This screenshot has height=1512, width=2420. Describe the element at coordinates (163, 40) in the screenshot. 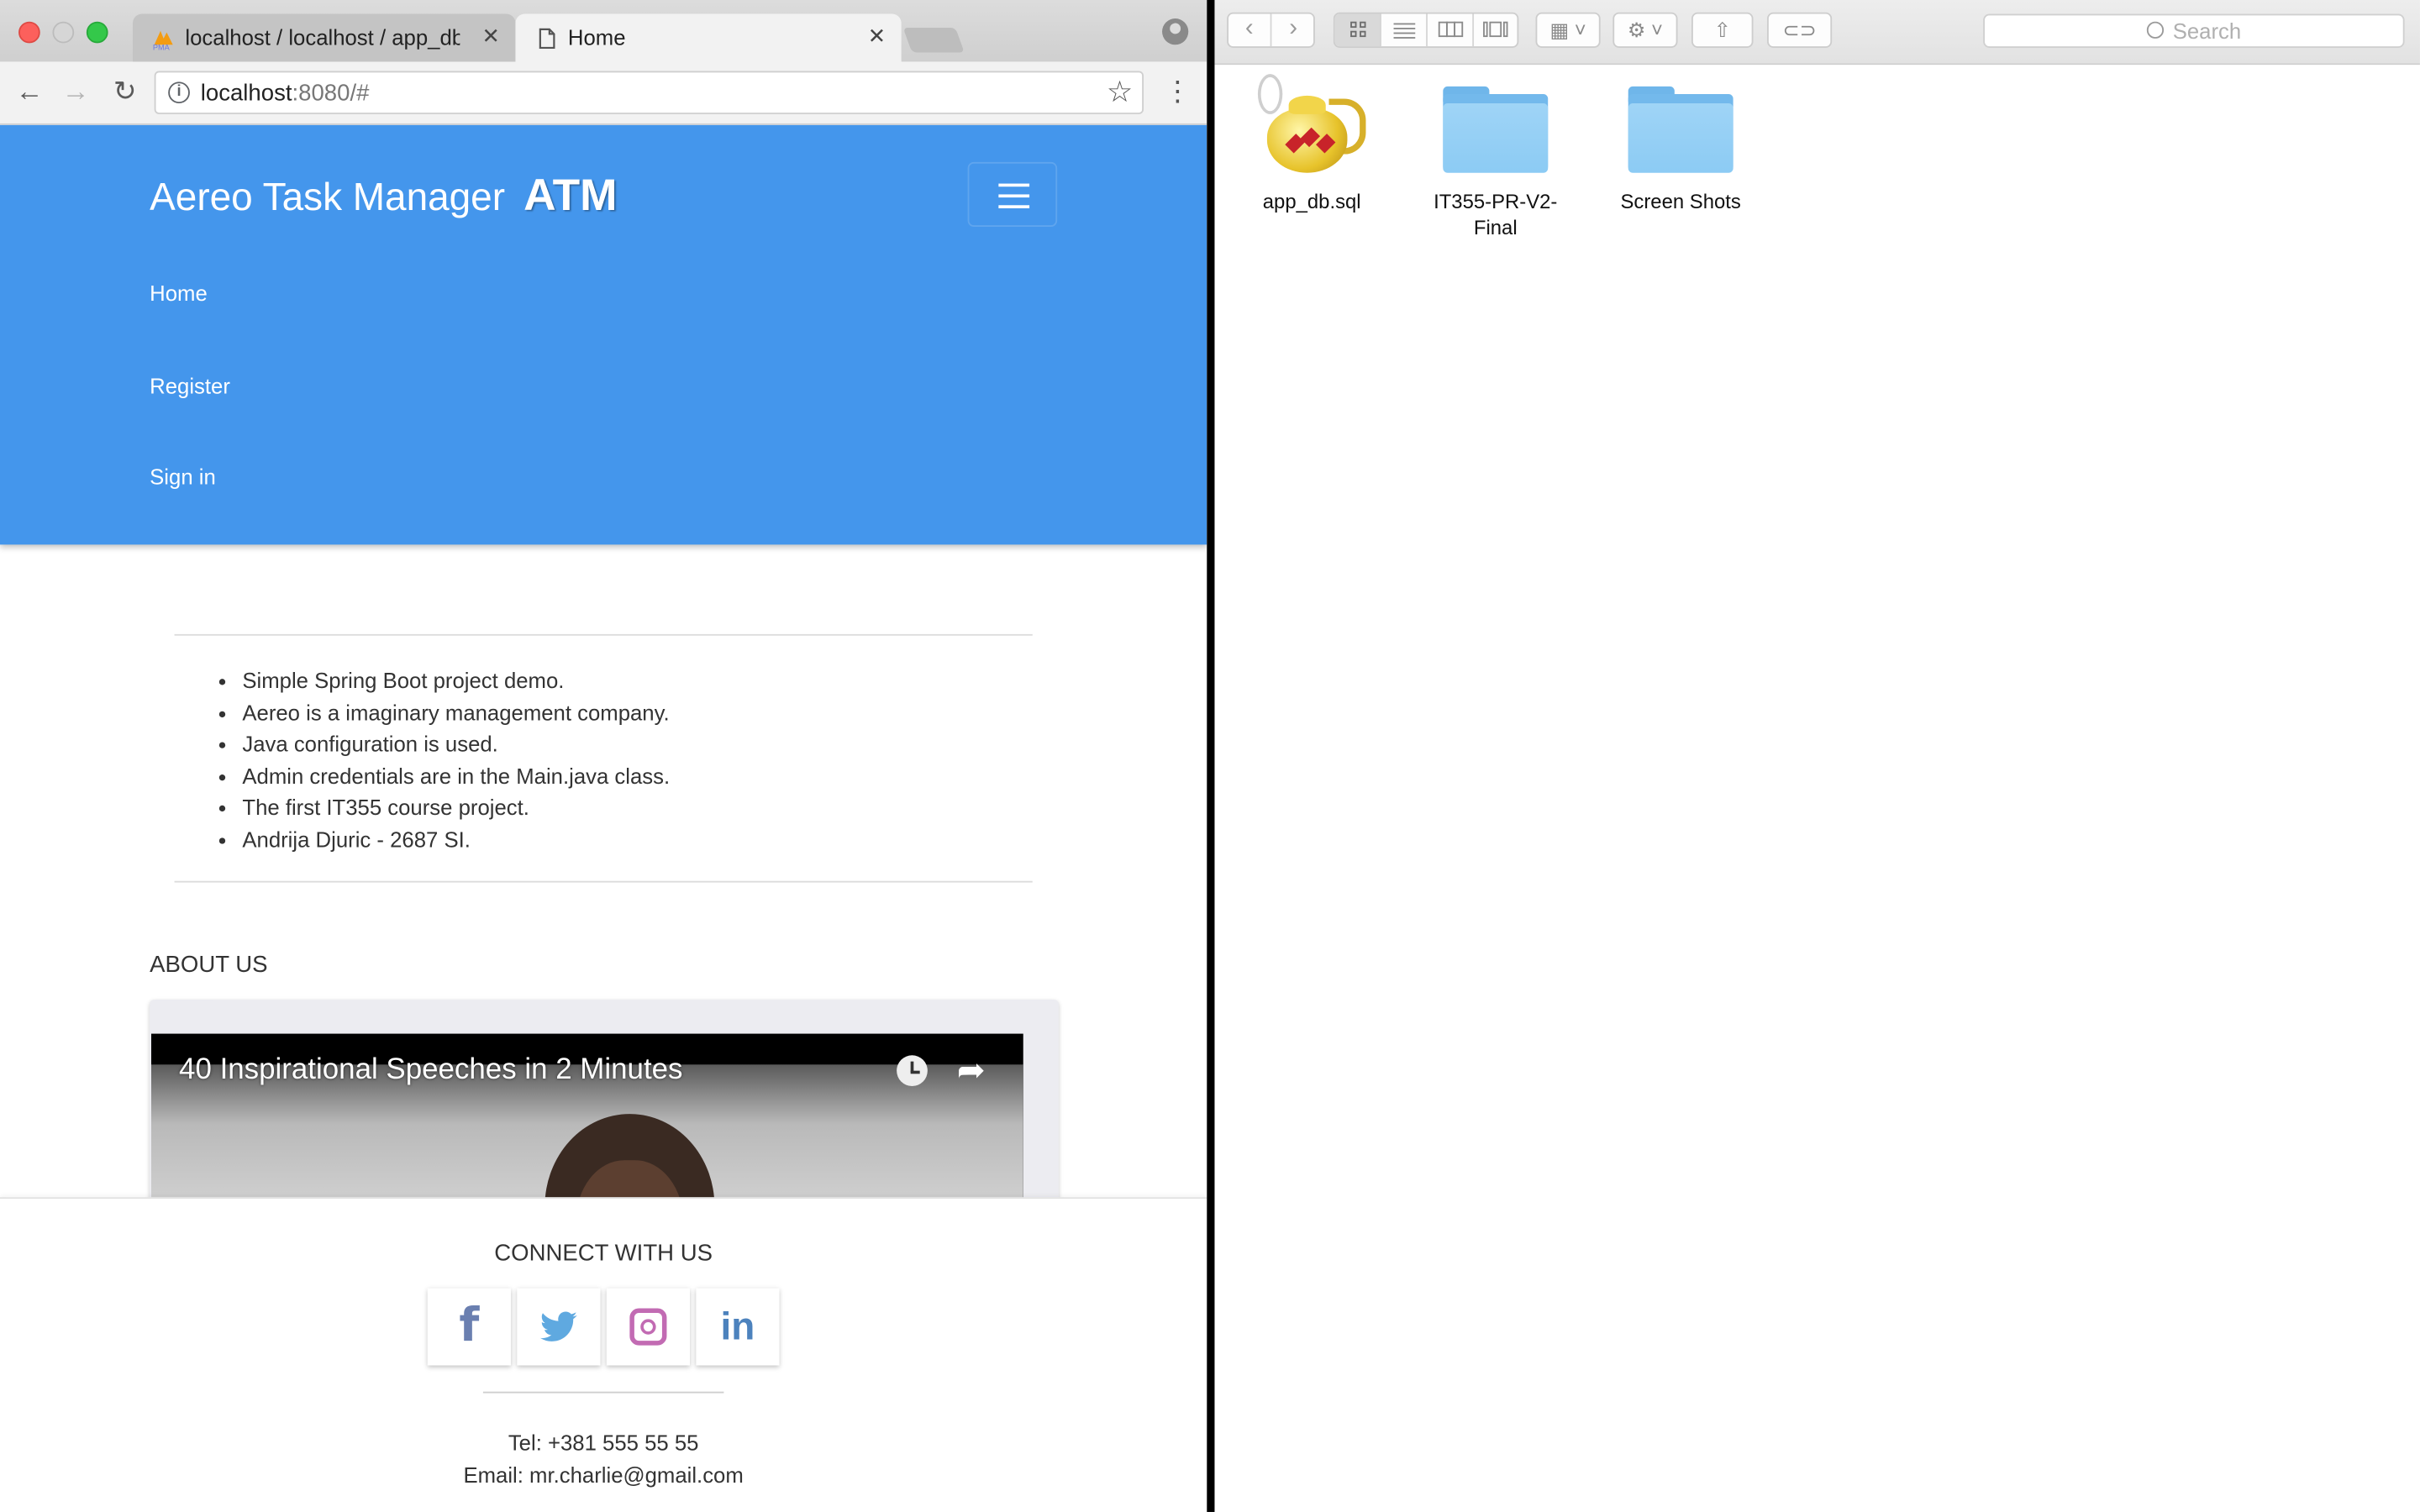

I see `phpmyadmin-icon: PMA` at that location.